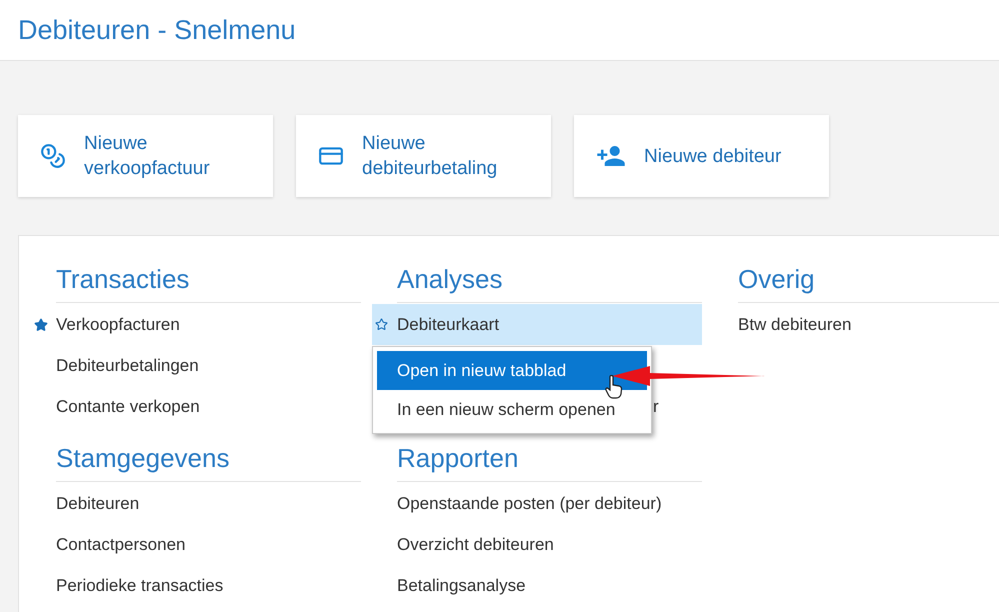  Describe the element at coordinates (98, 503) in the screenshot. I see `menu-link: Debiteuren` at that location.